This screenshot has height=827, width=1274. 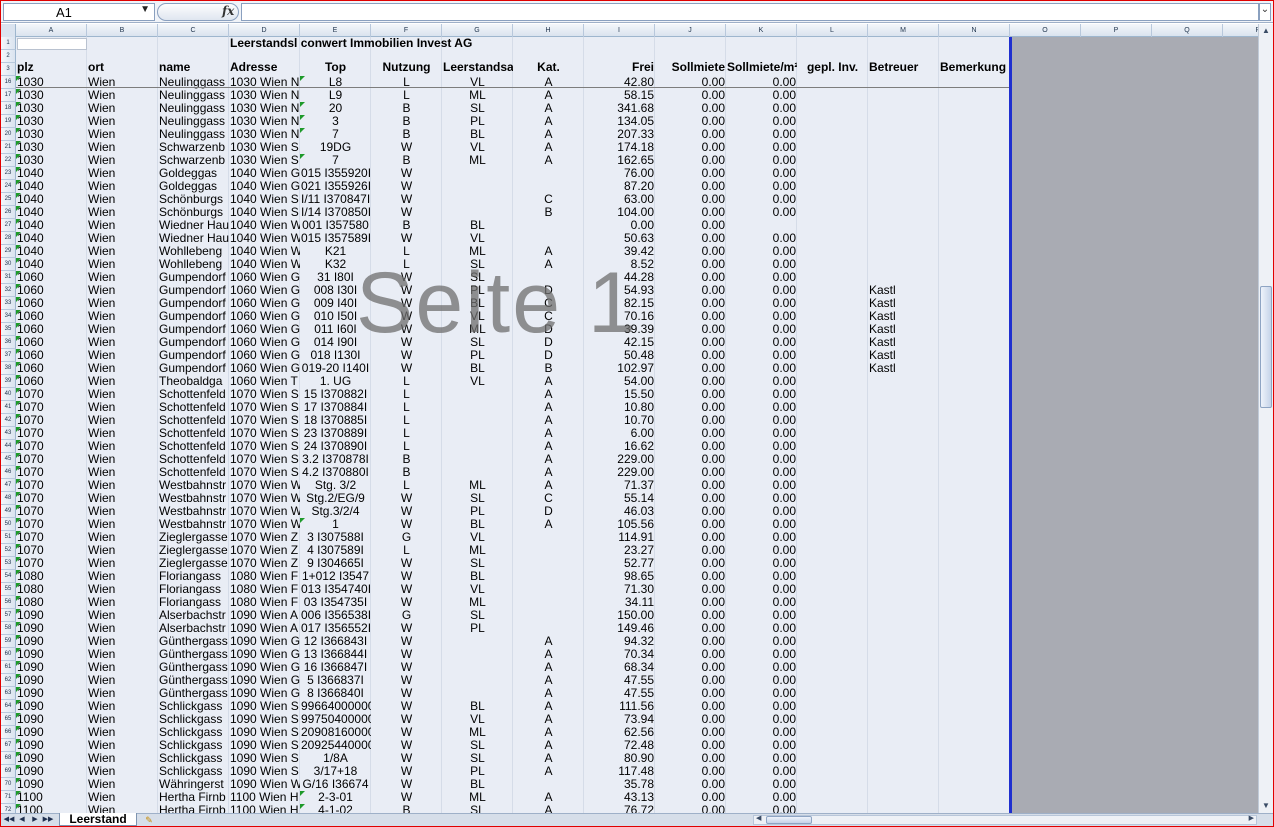 I want to click on cell-adr: 1090 Wien G, so click(x=264, y=641).